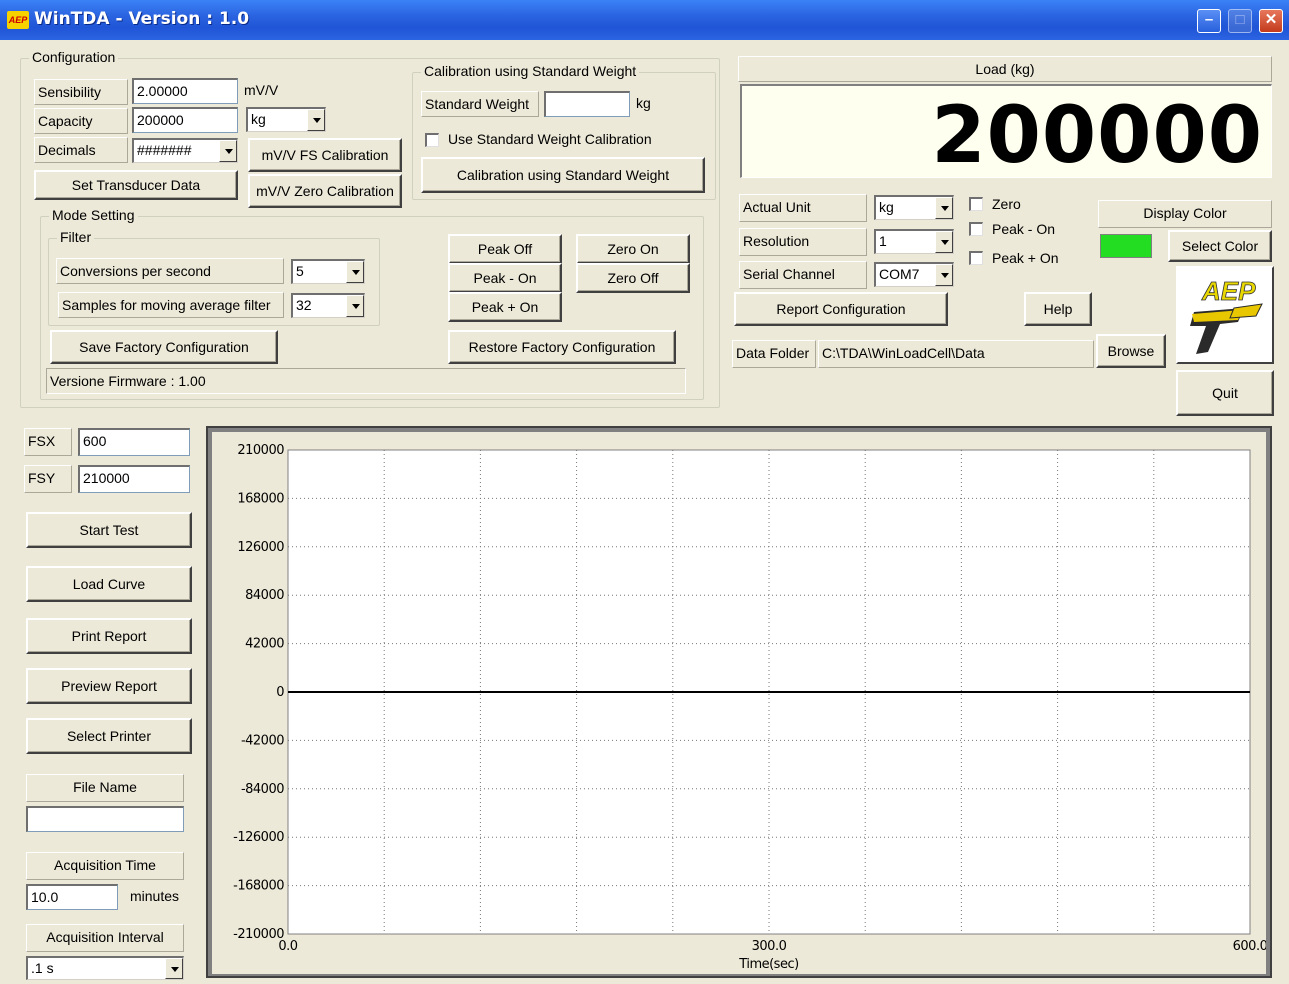 The image size is (1289, 984). I want to click on zero-checkbox, so click(976, 204).